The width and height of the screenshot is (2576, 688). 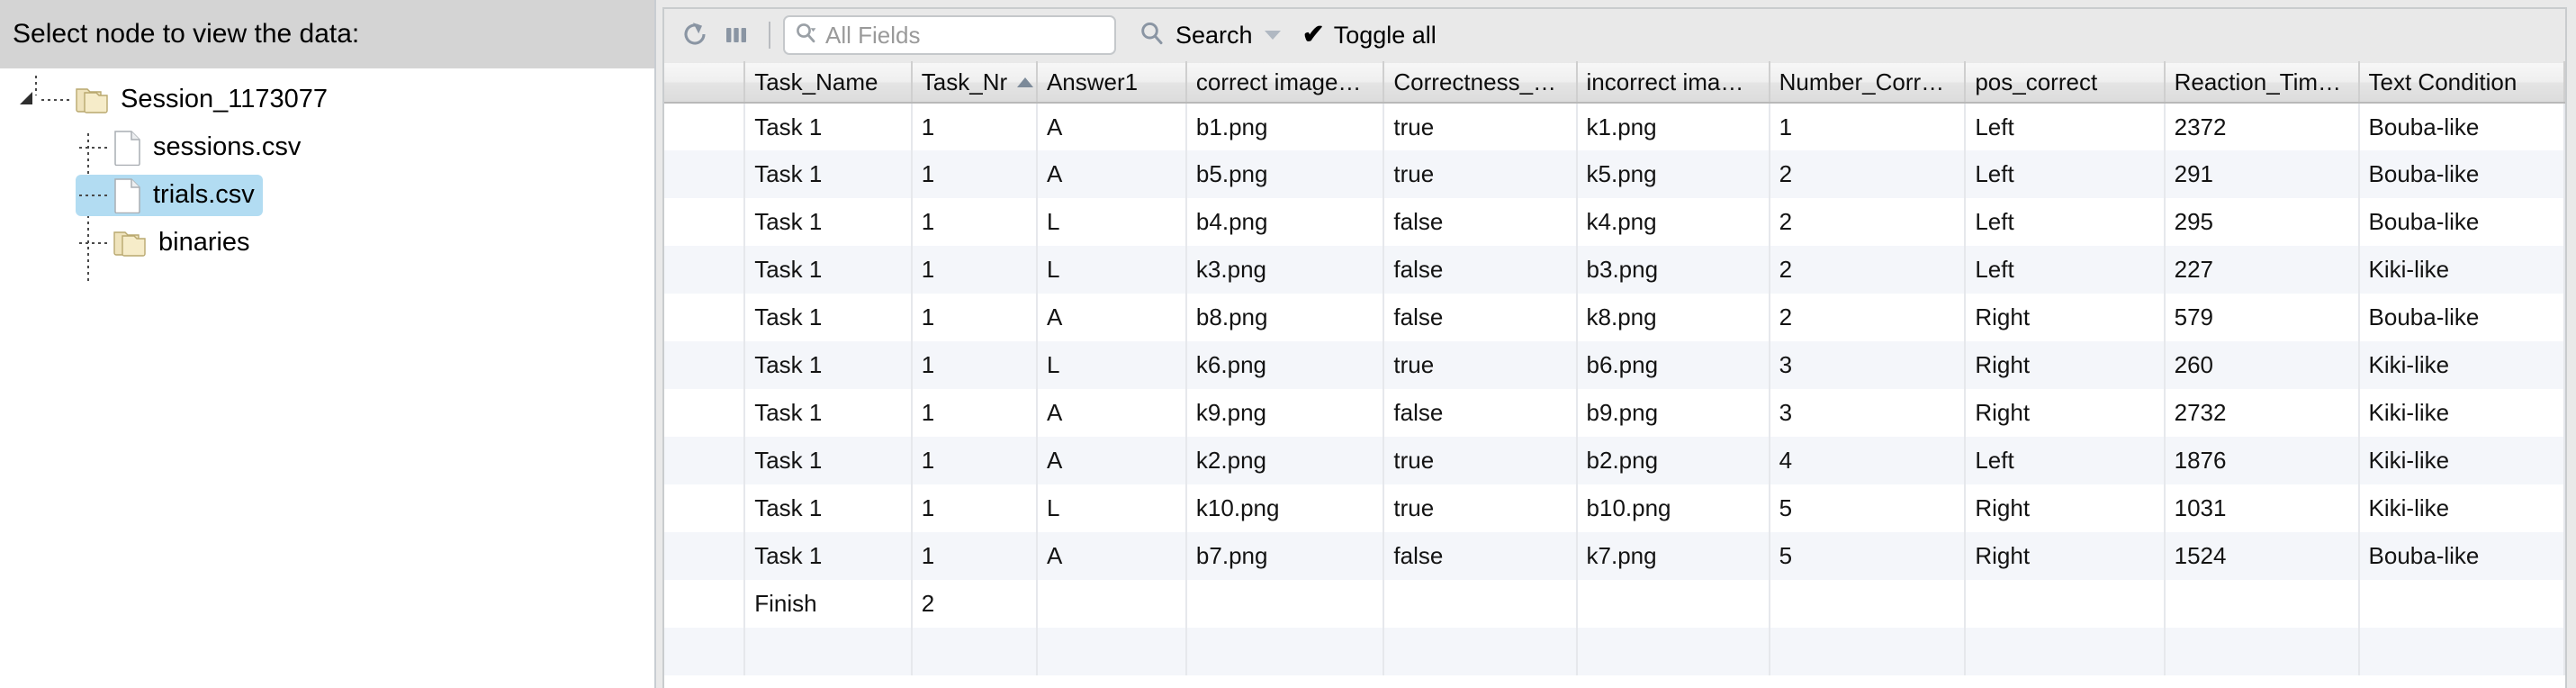 I want to click on table-cell: k10.png, so click(x=1285, y=508).